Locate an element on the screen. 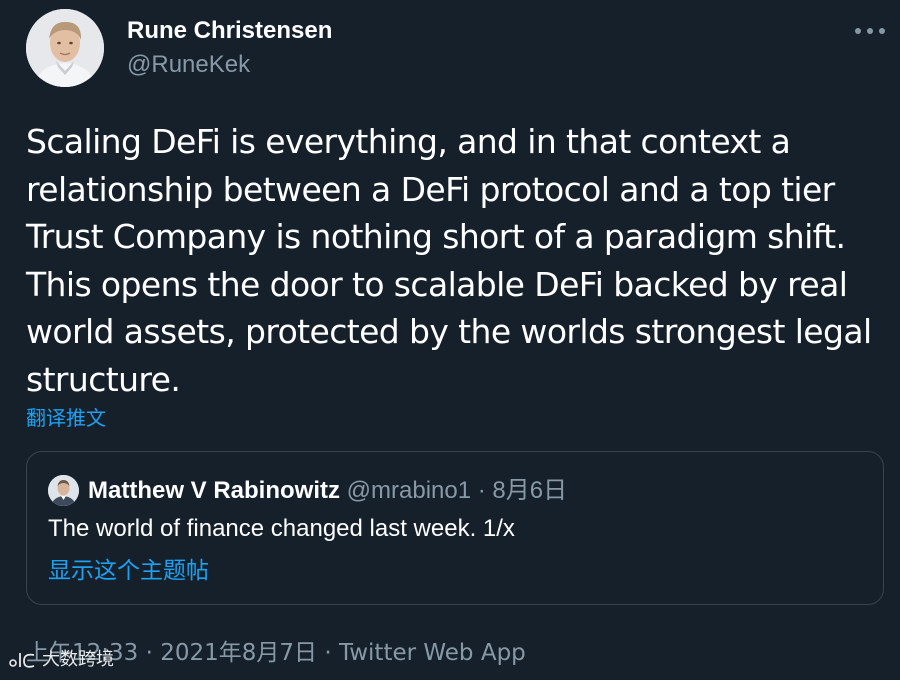  author-handle: @RuneKek is located at coordinates (188, 65).